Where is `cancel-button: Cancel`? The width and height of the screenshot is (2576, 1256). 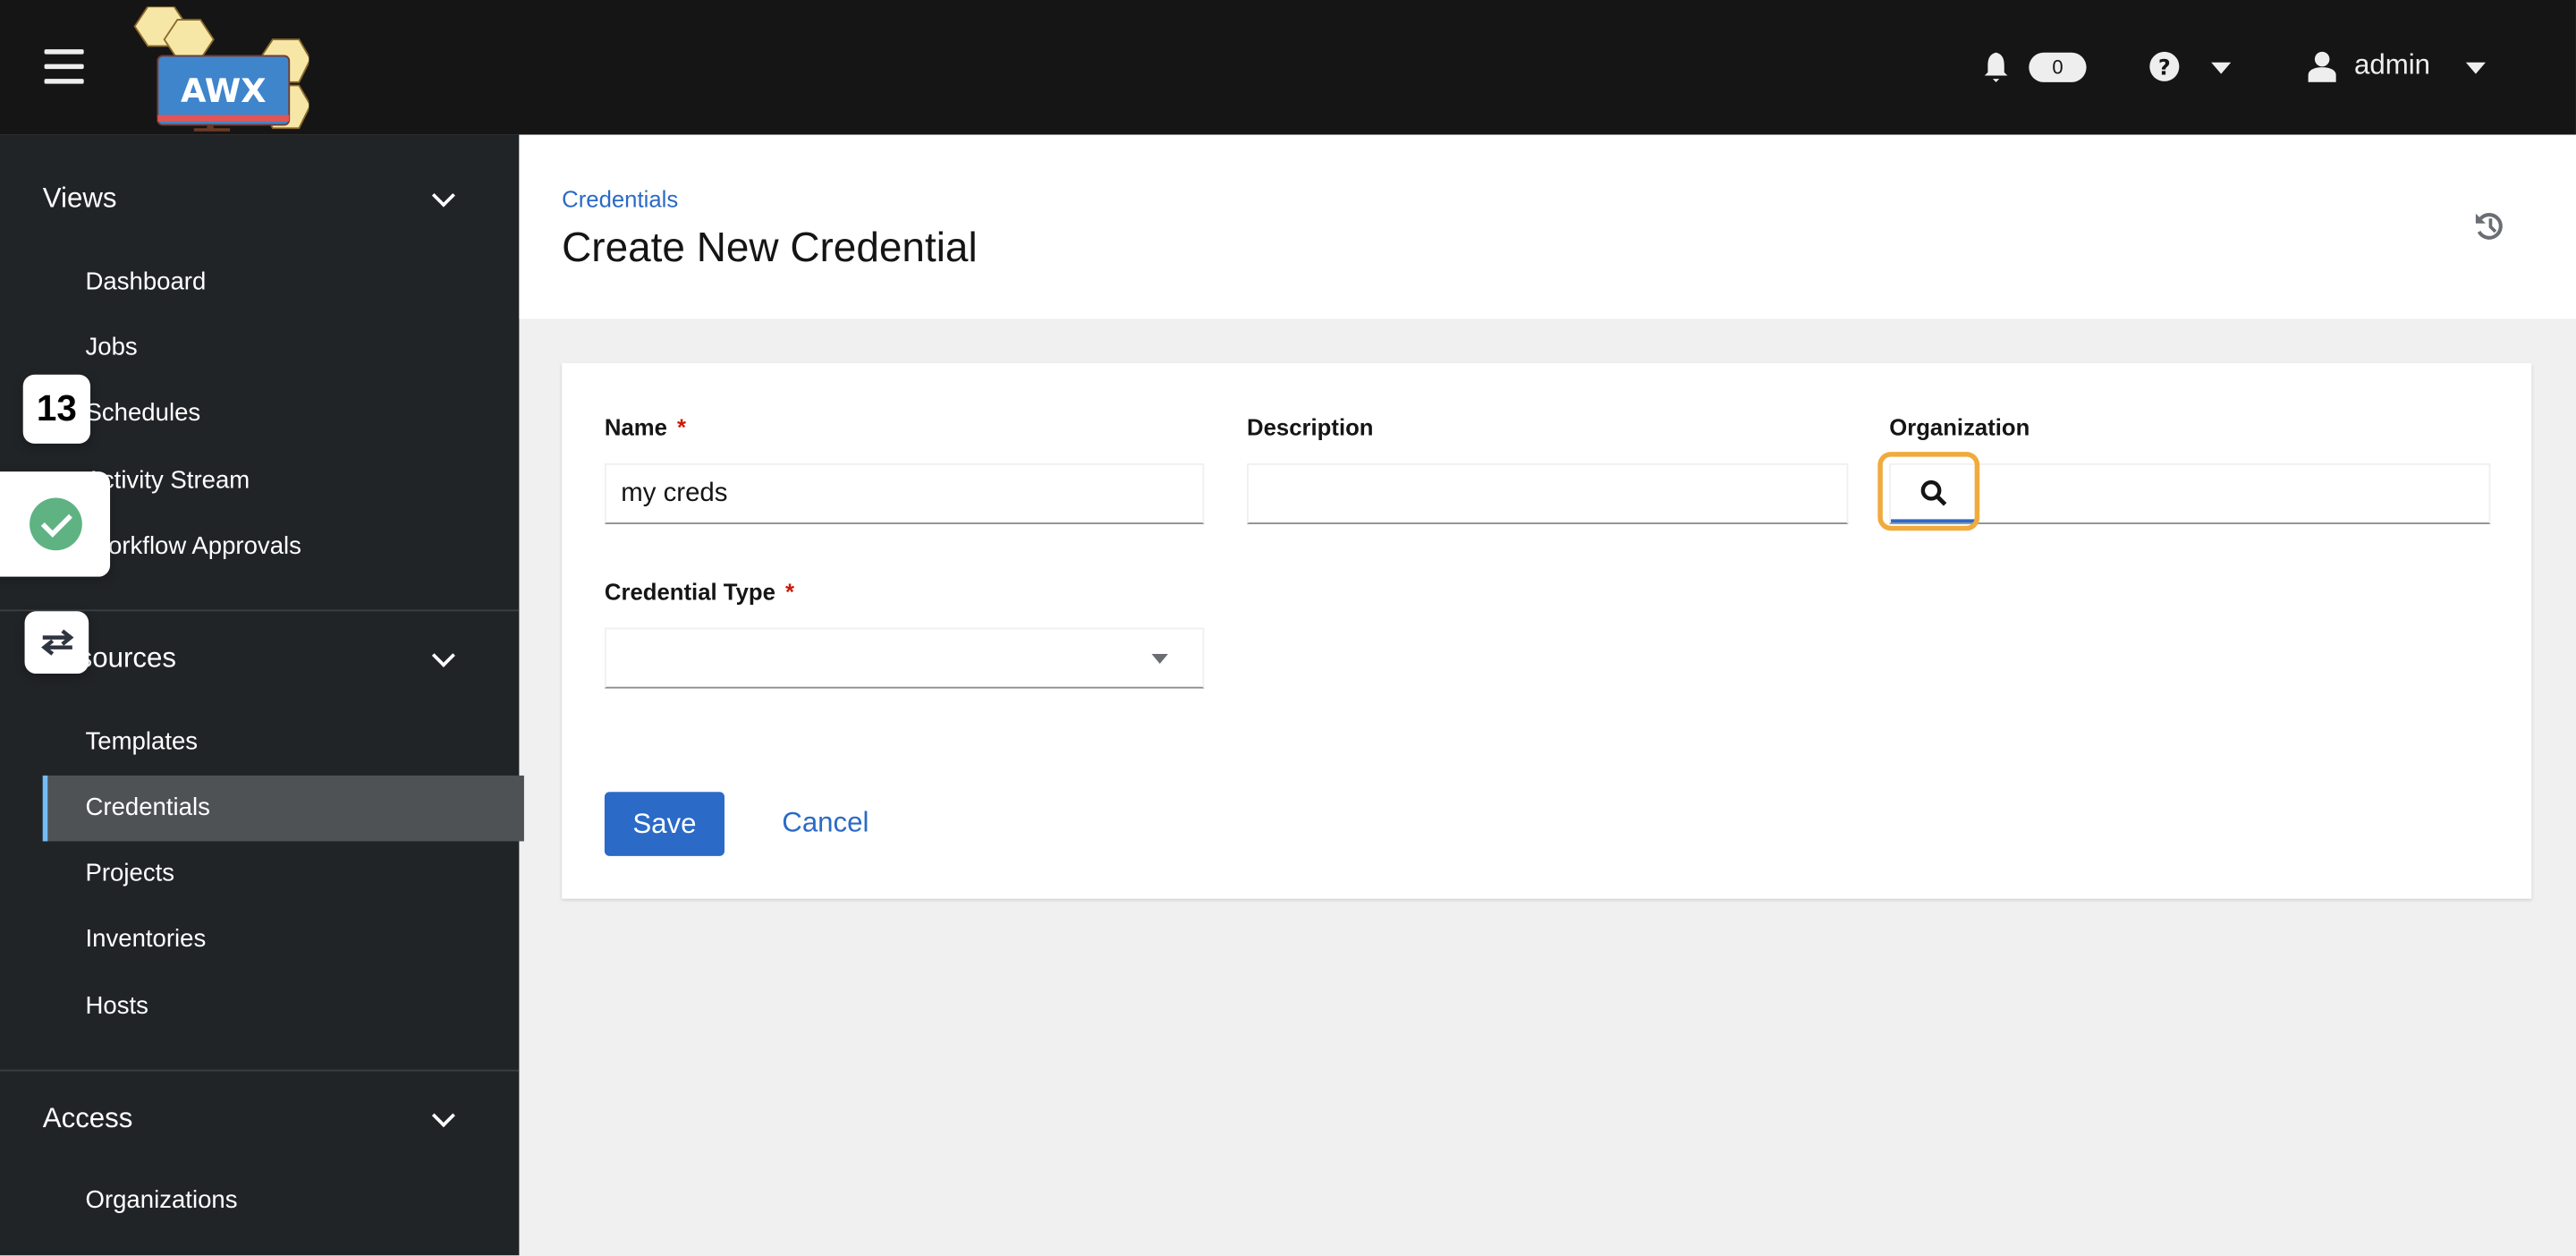
cancel-button: Cancel is located at coordinates (825, 823).